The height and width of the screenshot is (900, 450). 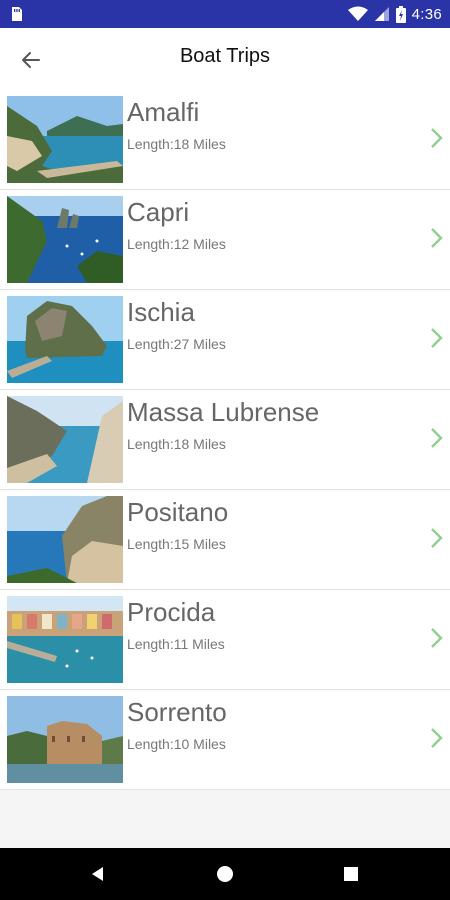 I want to click on trip-thumbnail-capri, so click(x=65, y=239).